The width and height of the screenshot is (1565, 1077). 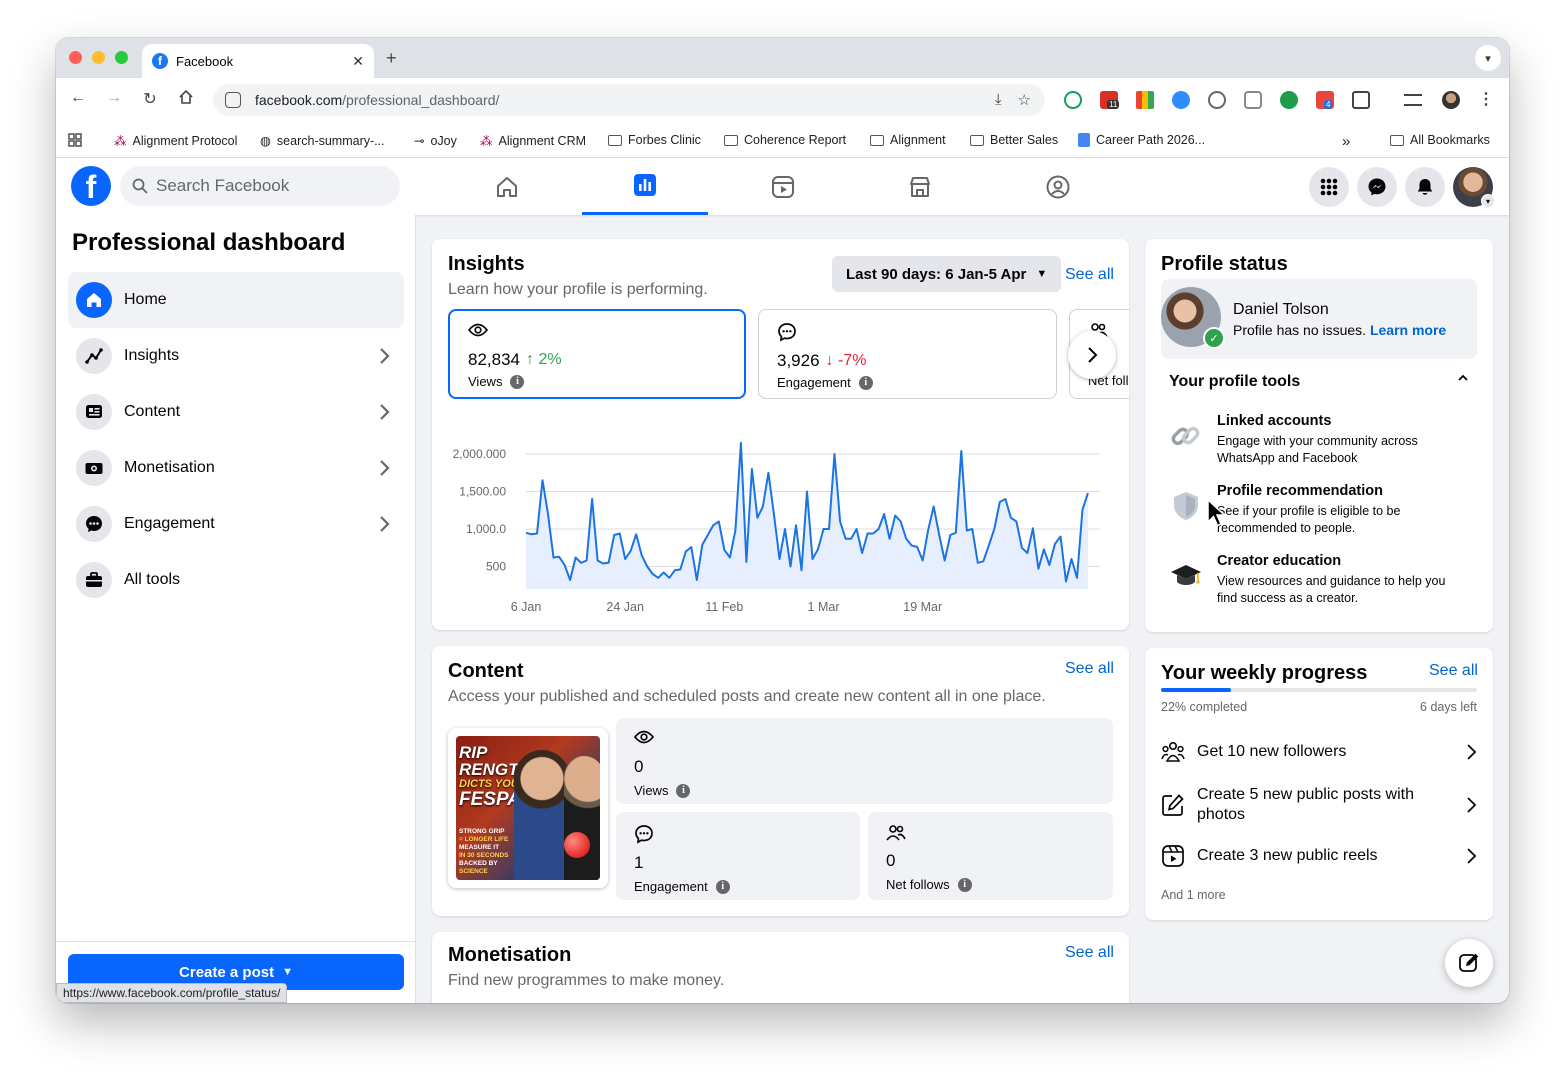 I want to click on check-extension-icon, so click(x=1289, y=100).